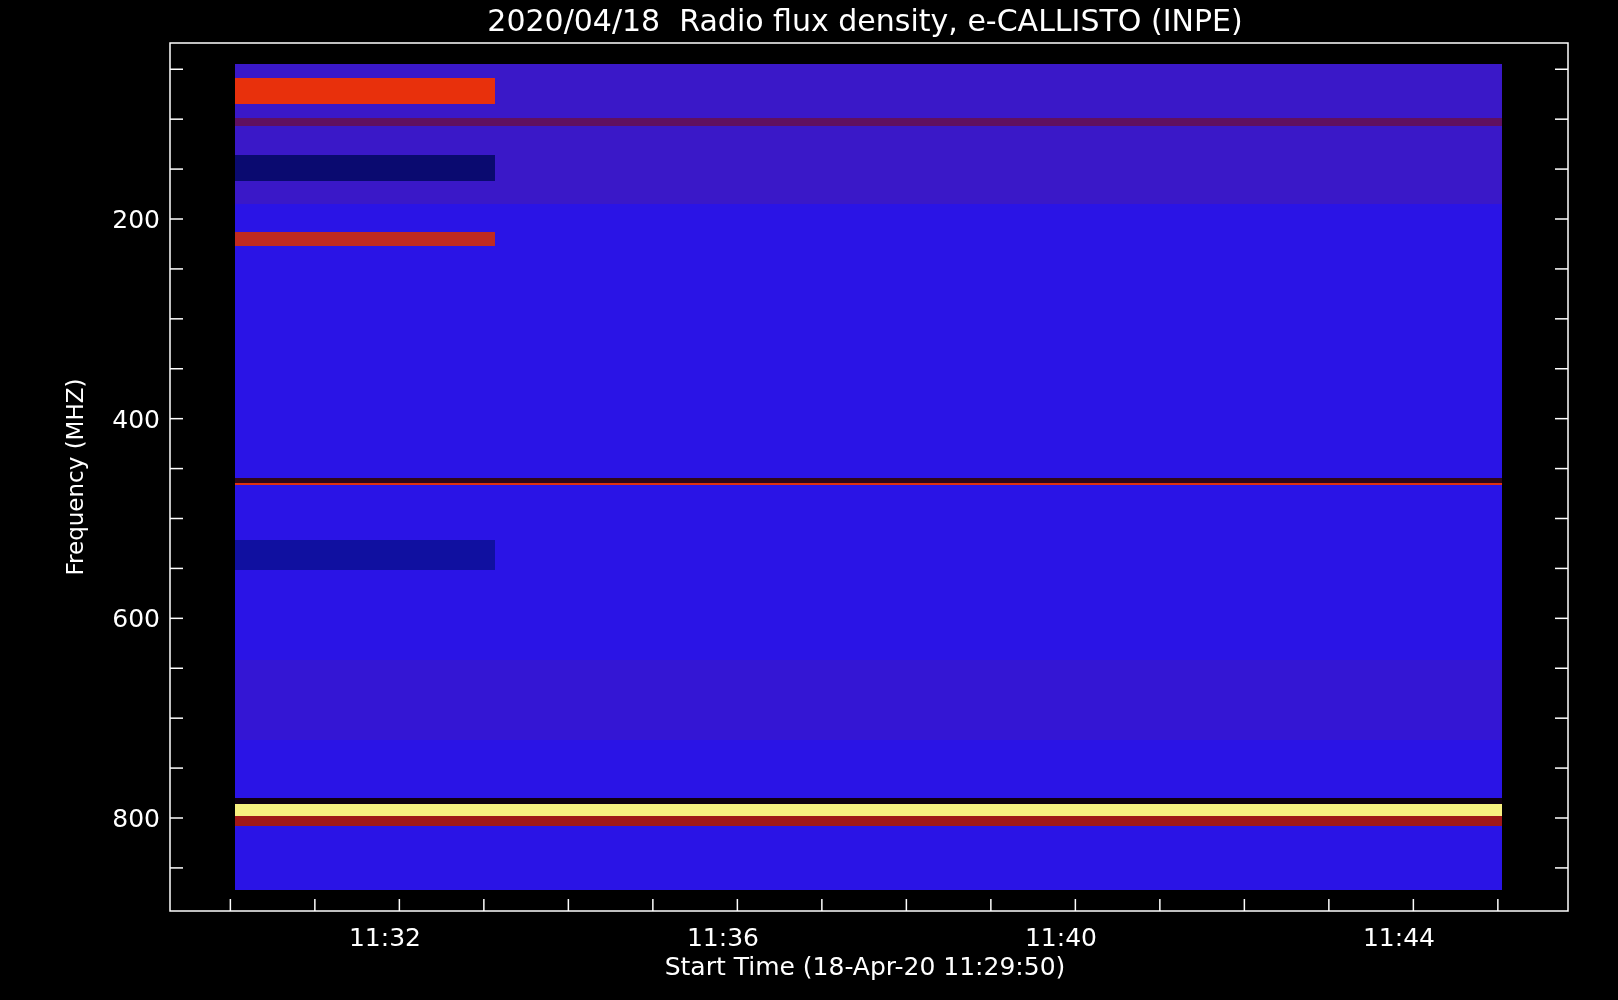  I want to click on x-tick-label: 11:40, so click(1061, 937).